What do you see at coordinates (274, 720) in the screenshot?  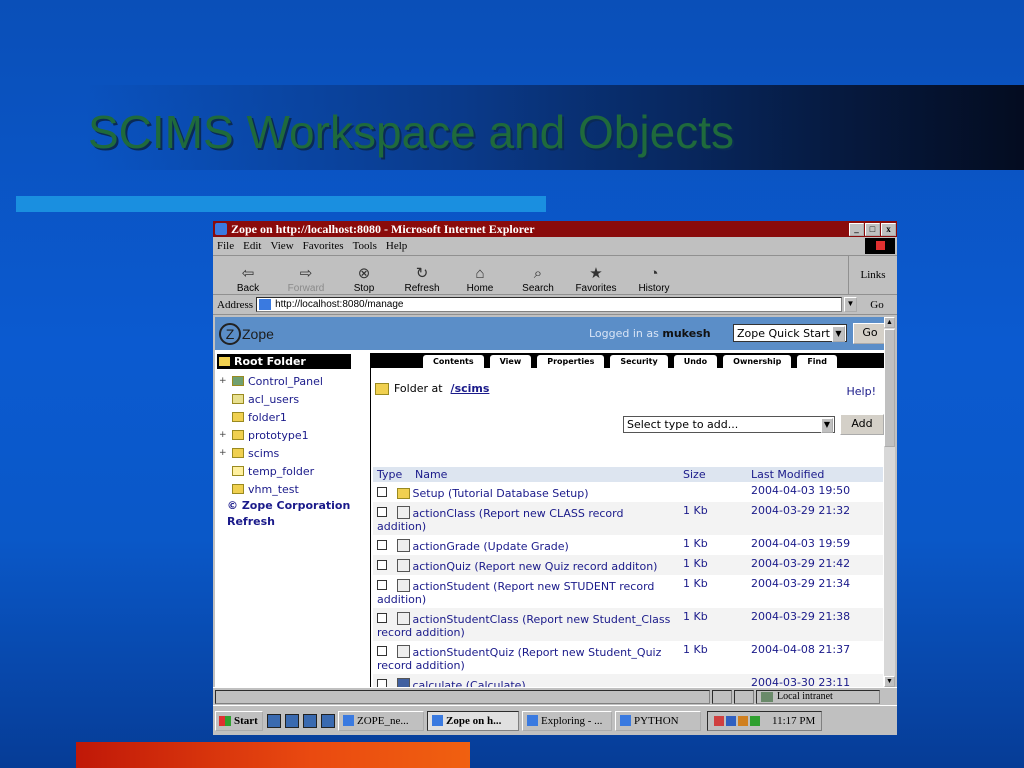 I see `quicklaunch-desktop-icon` at bounding box center [274, 720].